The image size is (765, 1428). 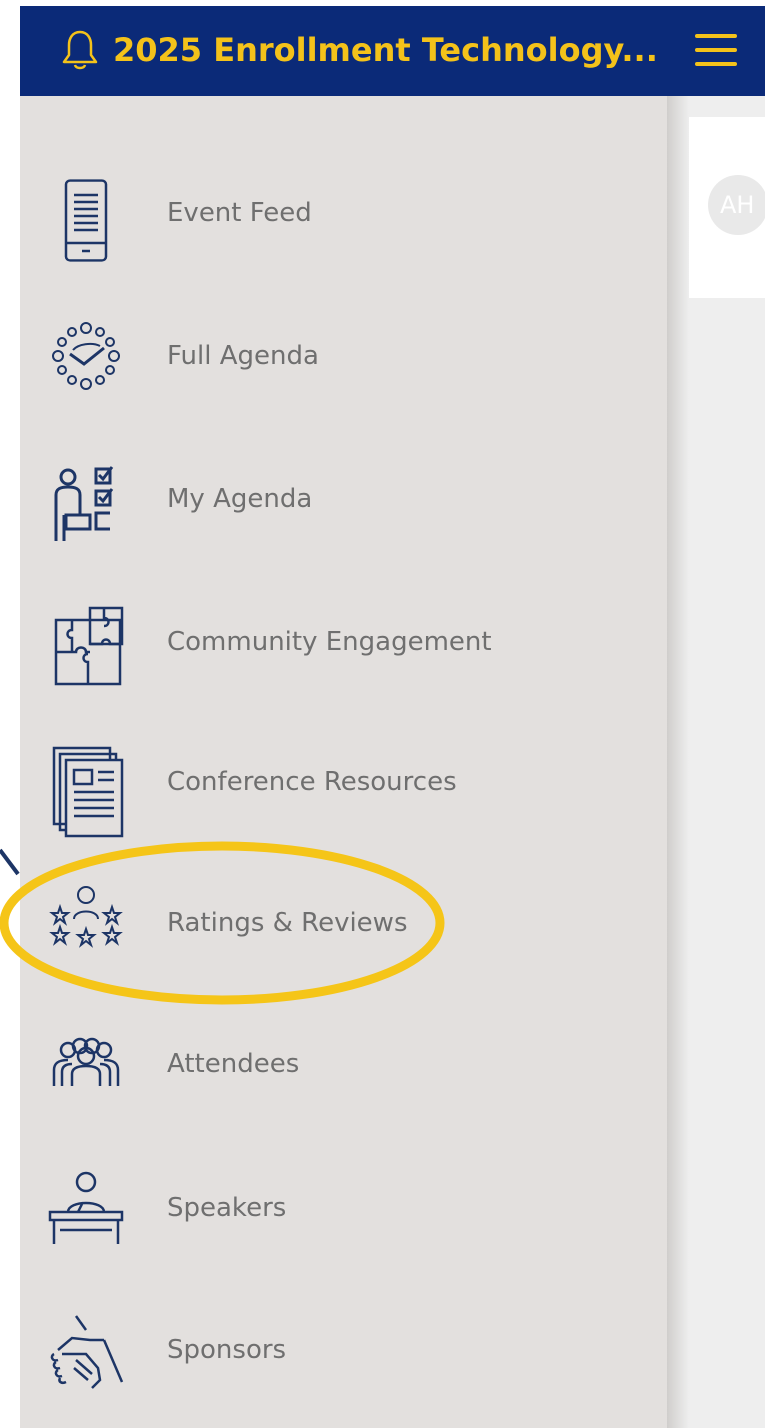 What do you see at coordinates (240, 499) in the screenshot?
I see `sidebar-item-label: My Agenda` at bounding box center [240, 499].